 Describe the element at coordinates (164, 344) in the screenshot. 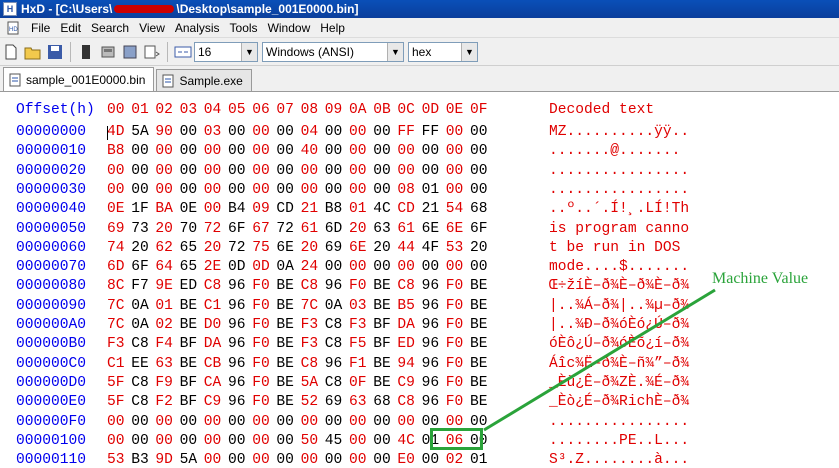

I see `hex-byte: F4` at that location.